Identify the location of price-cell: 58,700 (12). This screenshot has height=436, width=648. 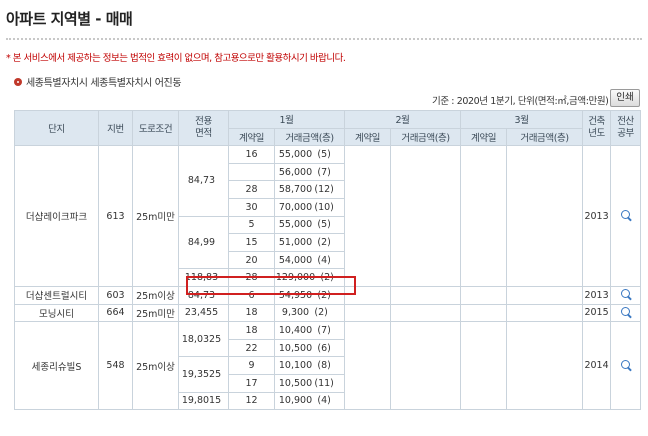
(309, 189).